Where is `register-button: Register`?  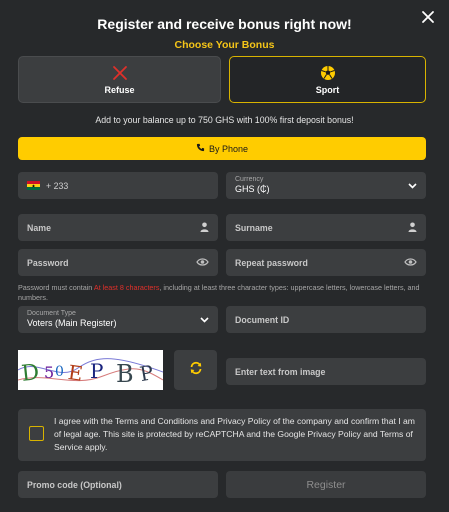
register-button: Register is located at coordinates (326, 484).